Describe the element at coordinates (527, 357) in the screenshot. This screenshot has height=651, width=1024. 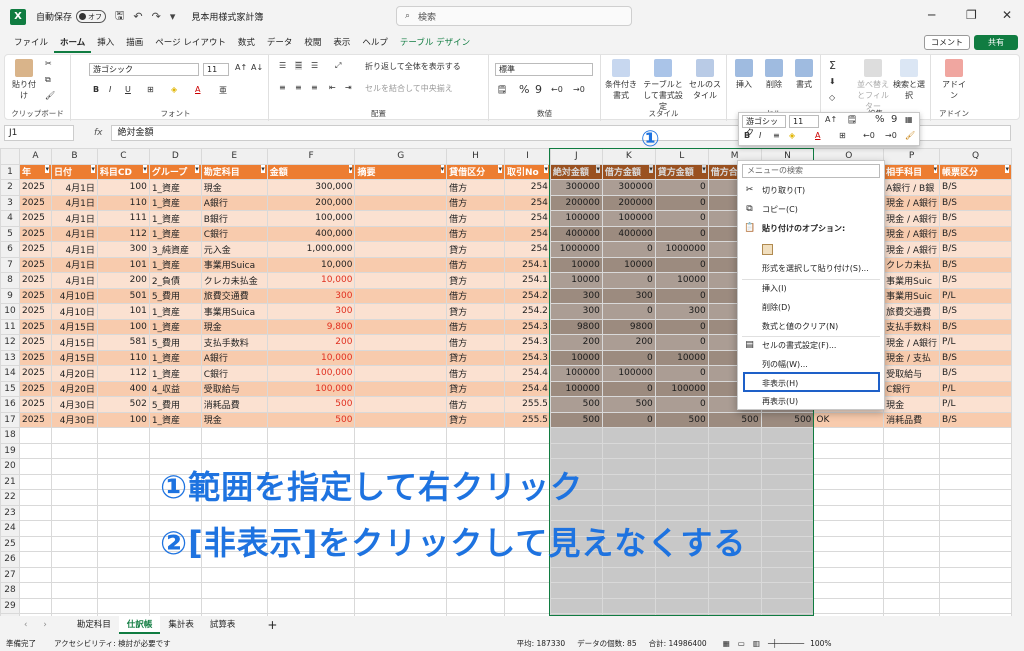
I see `cell: 254.3` at that location.